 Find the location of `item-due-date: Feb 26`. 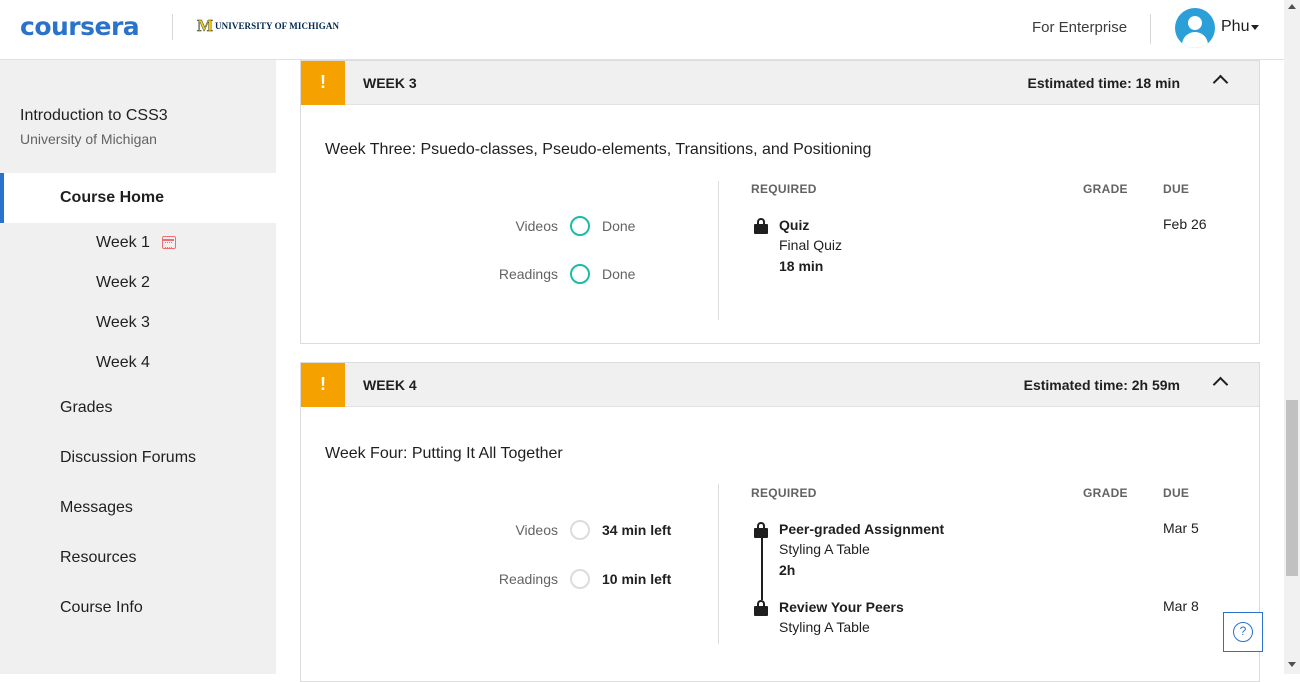

item-due-date: Feb 26 is located at coordinates (1185, 224).